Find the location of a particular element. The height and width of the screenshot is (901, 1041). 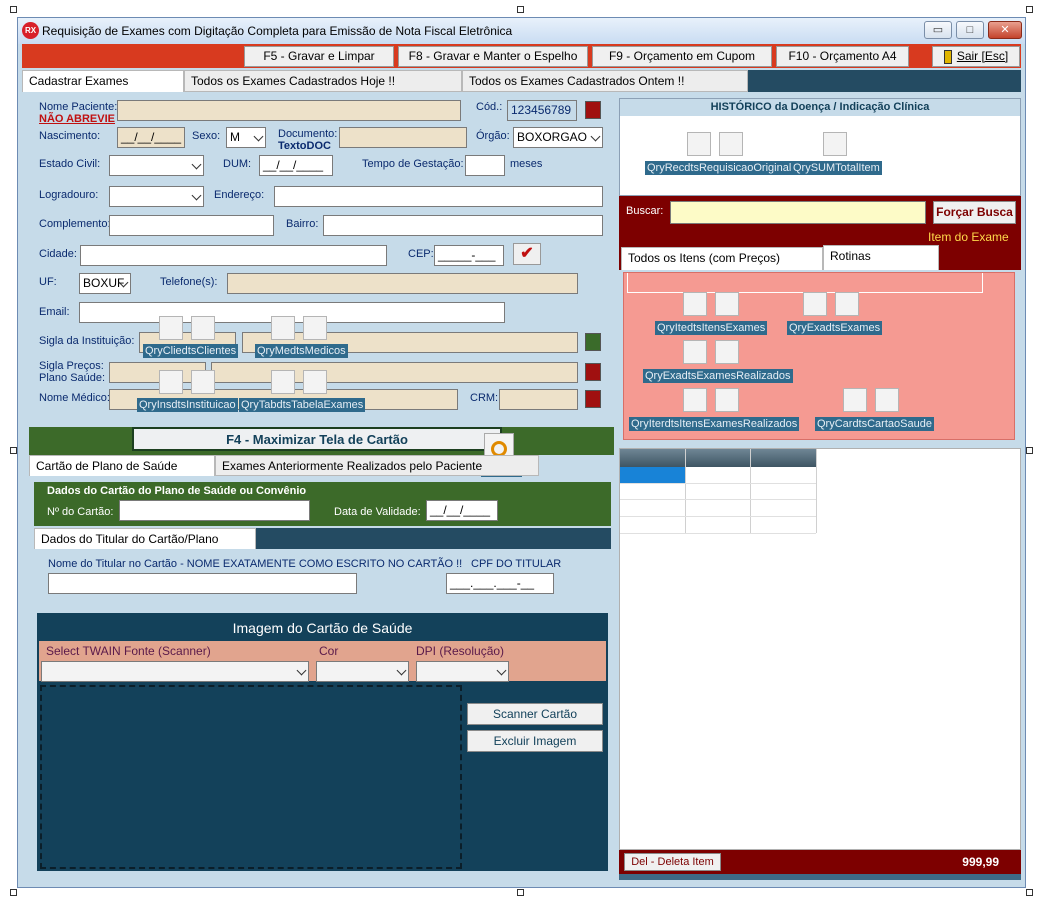

resize-handle-tc is located at coordinates (520, 9).